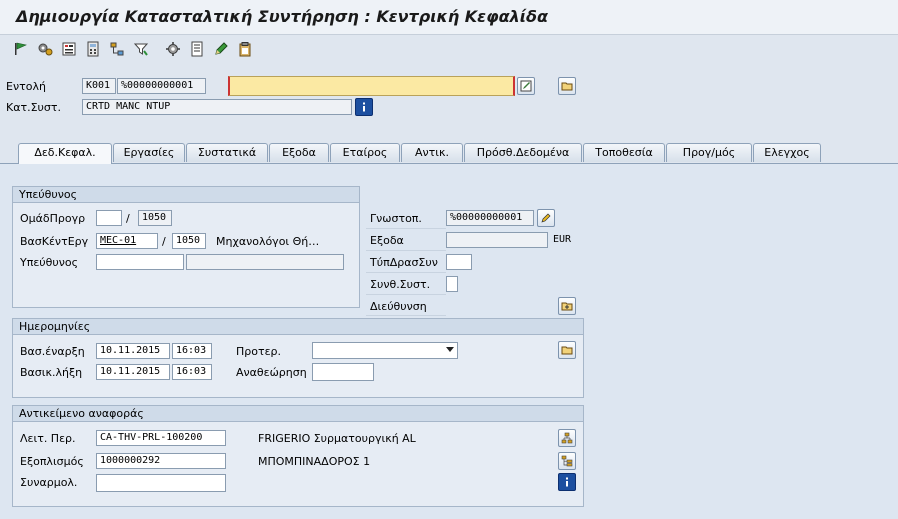 Image resolution: width=898 pixels, height=519 pixels. What do you see at coordinates (459, 262) in the screenshot?
I see `pm-activity-type-input` at bounding box center [459, 262].